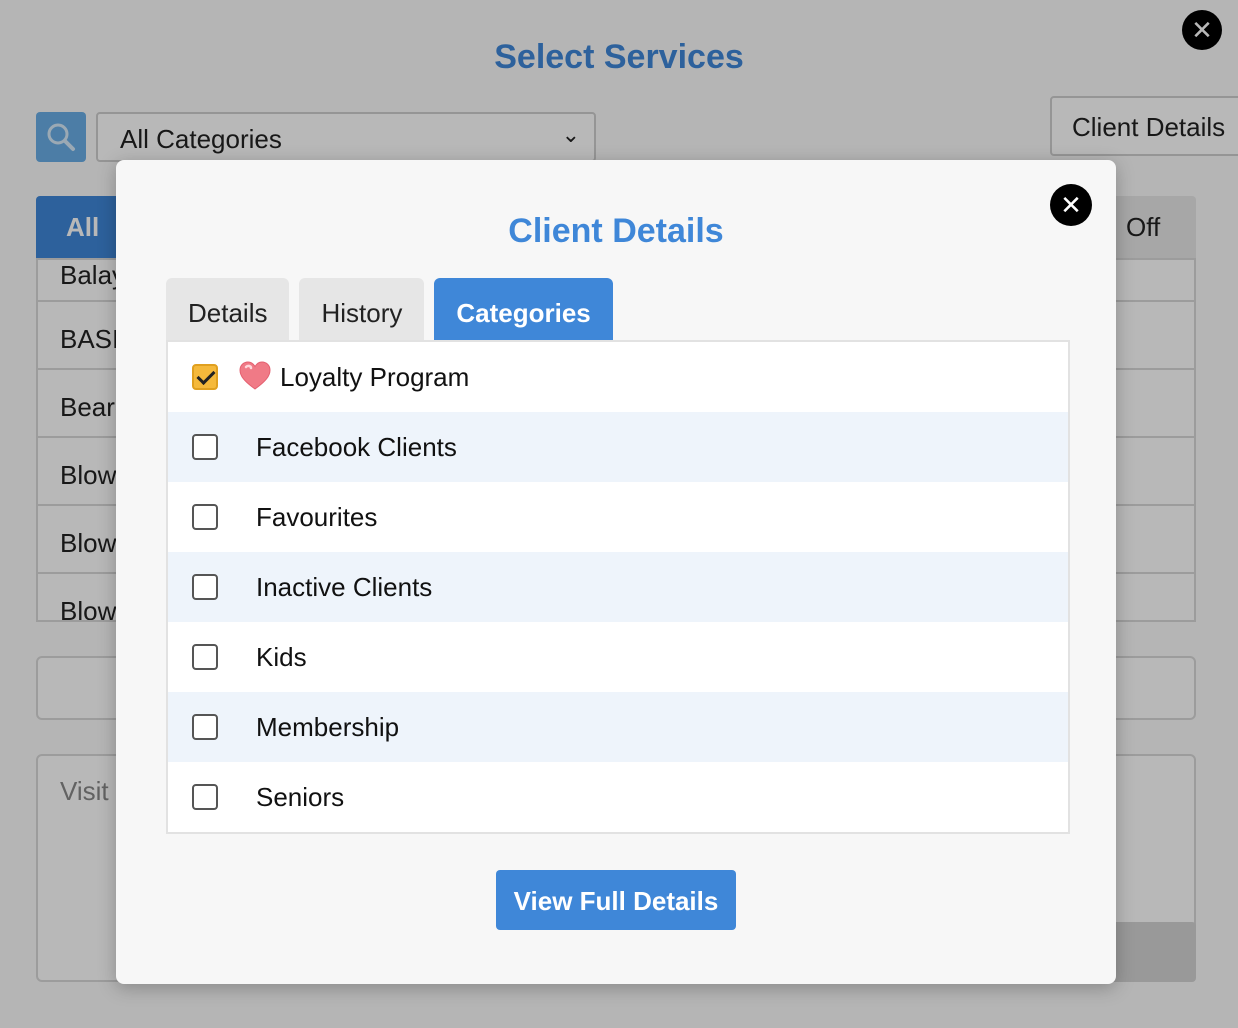 Image resolution: width=1238 pixels, height=1028 pixels. What do you see at coordinates (205, 797) in the screenshot?
I see `seniors-checkbox` at bounding box center [205, 797].